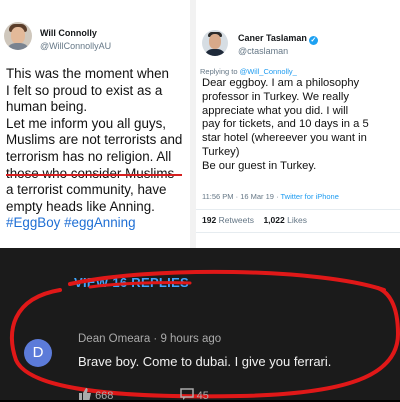 This screenshot has height=402, width=400. What do you see at coordinates (298, 209) in the screenshot?
I see `stats-divider-top` at bounding box center [298, 209].